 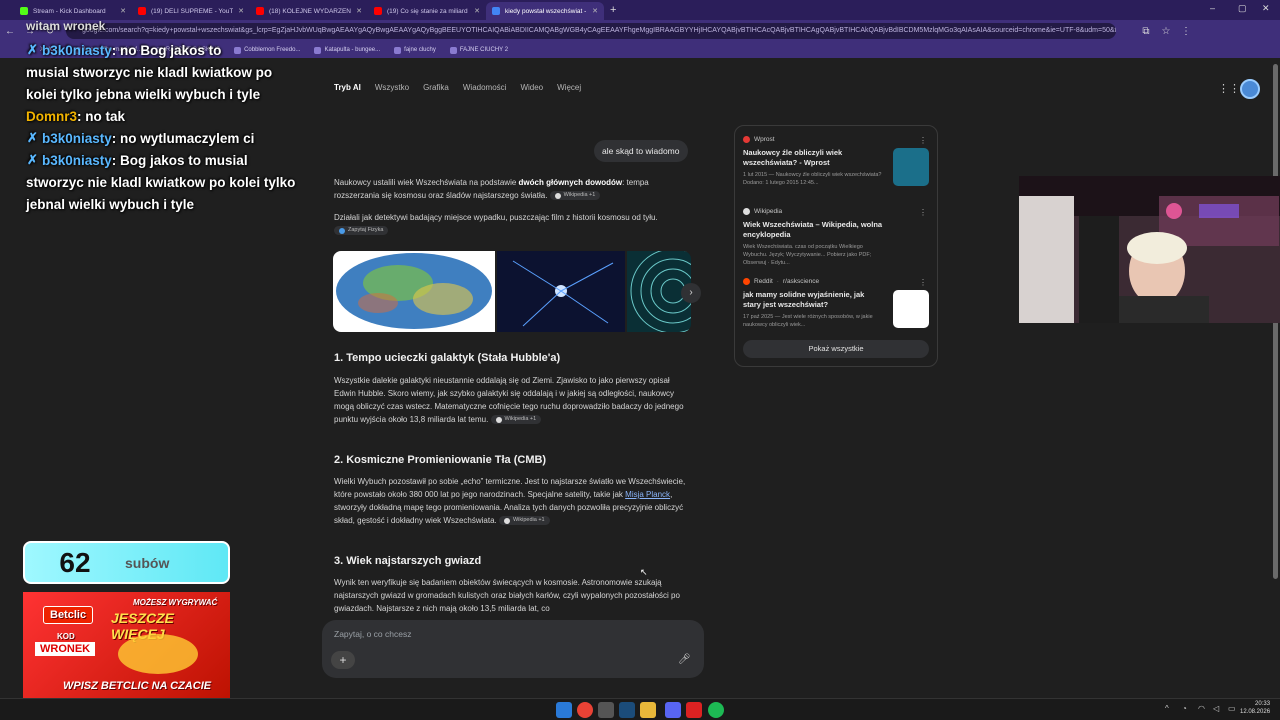 I want to click on tab-wszystko: Wszystko, so click(x=392, y=87).